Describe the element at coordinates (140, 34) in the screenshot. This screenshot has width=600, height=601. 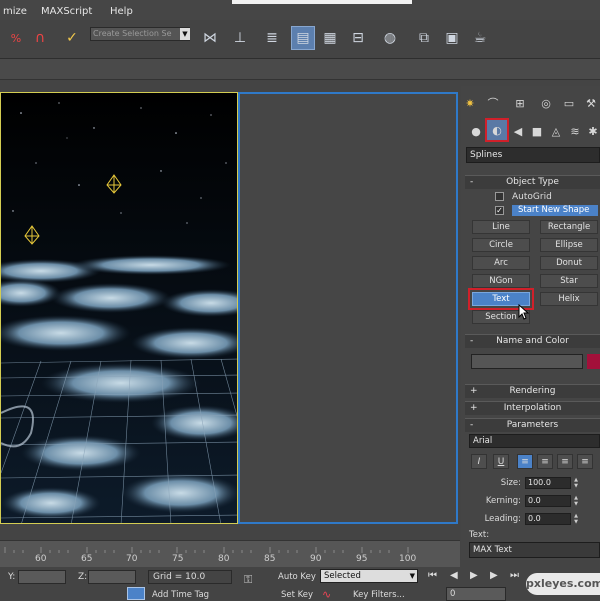
I see `selection-set-dropdown: Create Selection Se` at that location.